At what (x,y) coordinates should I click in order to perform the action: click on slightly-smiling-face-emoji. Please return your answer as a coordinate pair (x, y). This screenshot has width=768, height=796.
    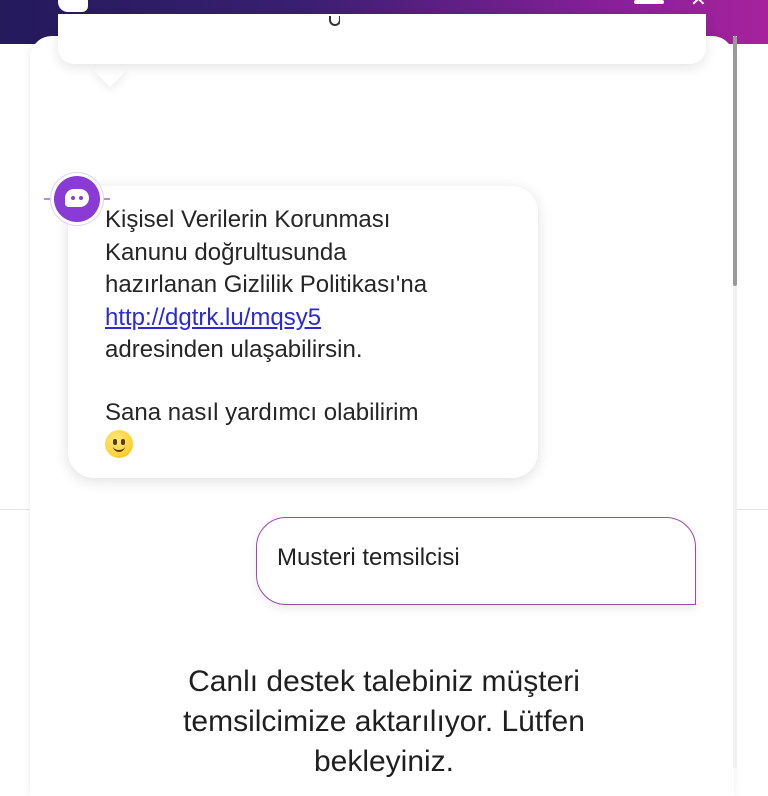
    Looking at the image, I should click on (119, 444).